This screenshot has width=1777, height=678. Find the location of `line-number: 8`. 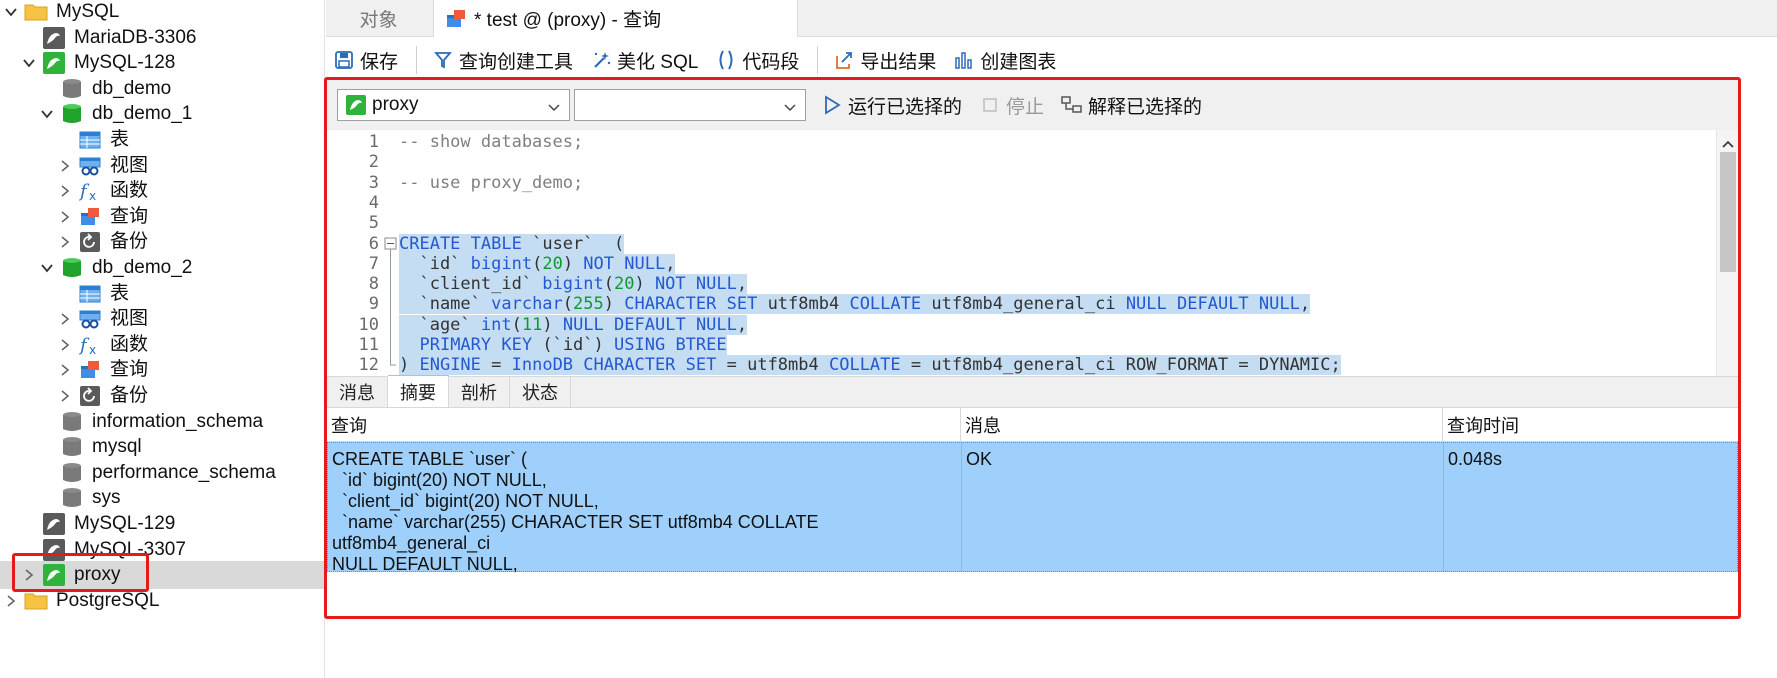

line-number: 8 is located at coordinates (373, 283).